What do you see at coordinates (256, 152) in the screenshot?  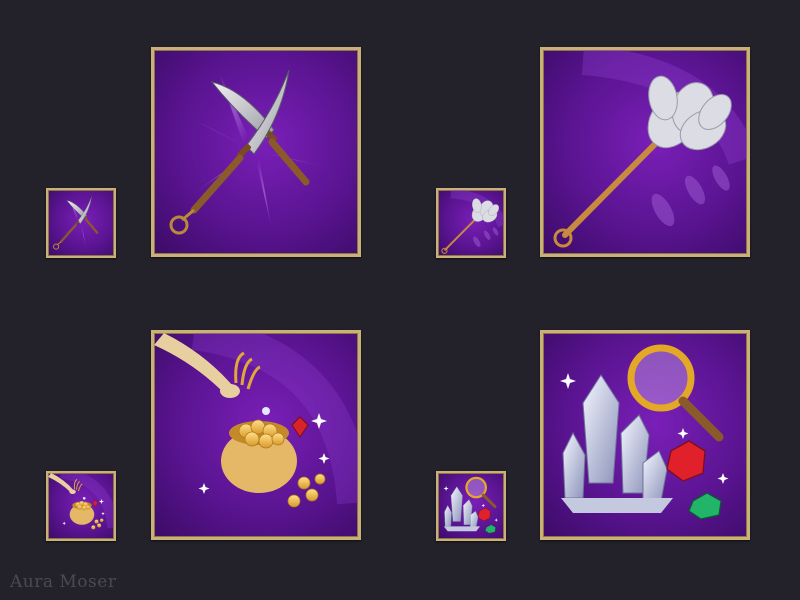 I see `crossed-daggers-large-icon` at bounding box center [256, 152].